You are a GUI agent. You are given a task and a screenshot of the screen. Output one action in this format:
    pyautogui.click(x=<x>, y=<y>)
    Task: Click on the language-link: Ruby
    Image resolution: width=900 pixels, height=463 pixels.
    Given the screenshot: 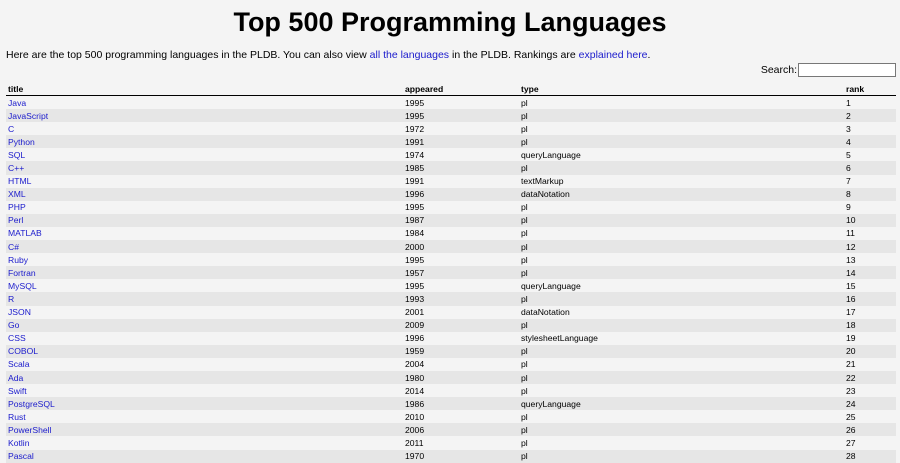 What is the action you would take?
    pyautogui.click(x=18, y=260)
    